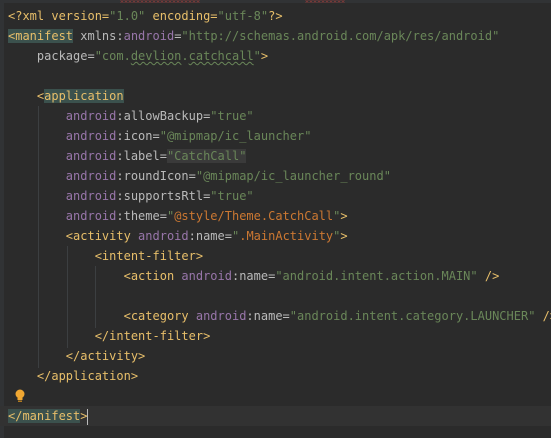 The image size is (551, 438). Describe the element at coordinates (257, 56) in the screenshot. I see `code-token: "` at that location.